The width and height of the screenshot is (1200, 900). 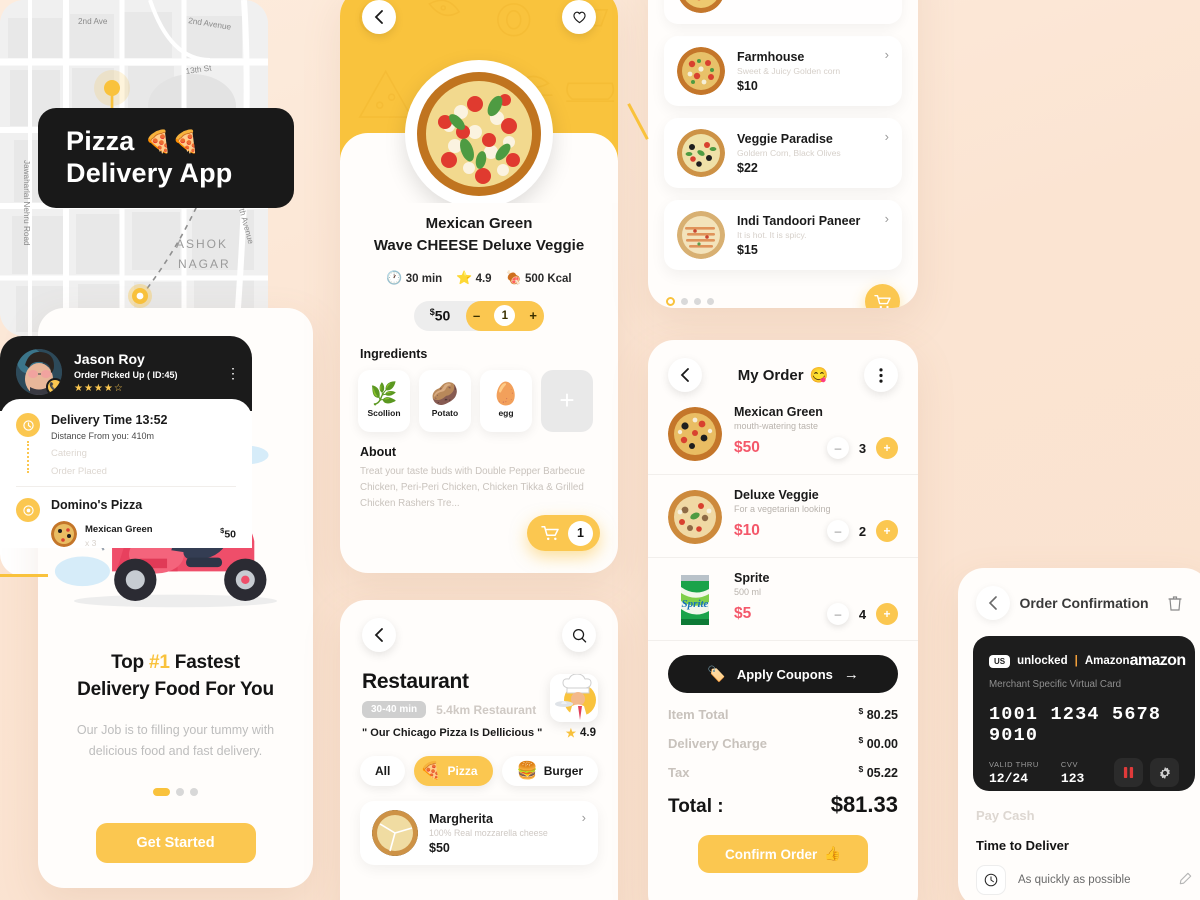 What do you see at coordinates (783, 805) in the screenshot?
I see `grand-total-row: Total : $81.33` at bounding box center [783, 805].